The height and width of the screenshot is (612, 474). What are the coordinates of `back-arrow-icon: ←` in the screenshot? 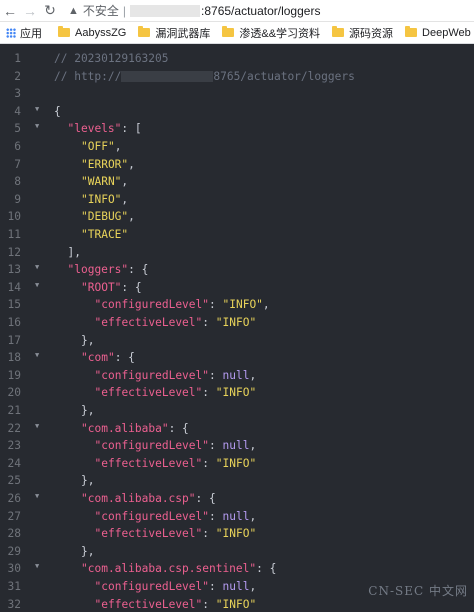 It's located at (10, 11).